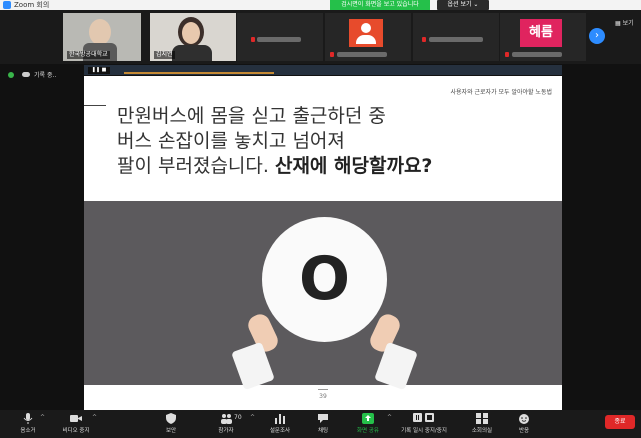  Describe the element at coordinates (76, 431) in the screenshot. I see `stop-video-label: 비디오 중지` at that location.